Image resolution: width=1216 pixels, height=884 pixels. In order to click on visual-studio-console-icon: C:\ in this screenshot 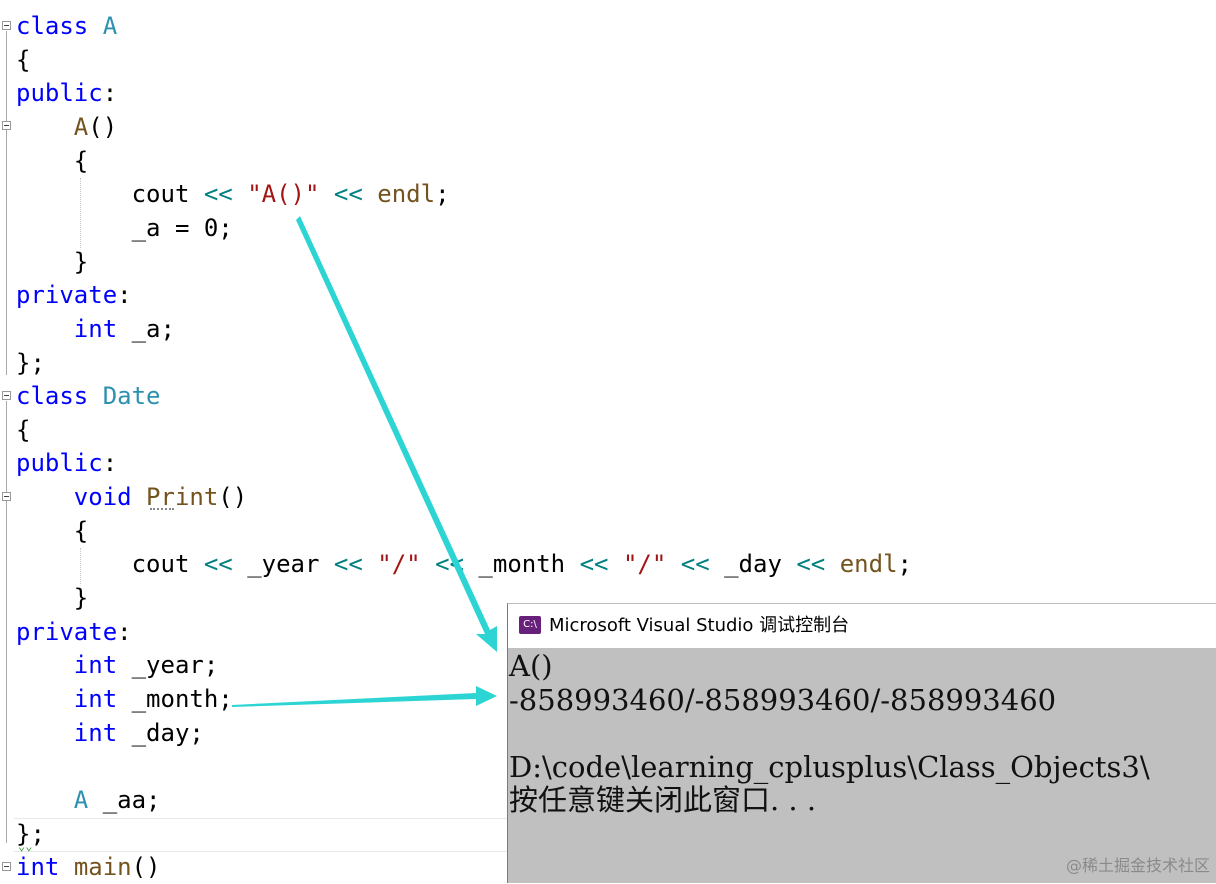, I will do `click(530, 625)`.